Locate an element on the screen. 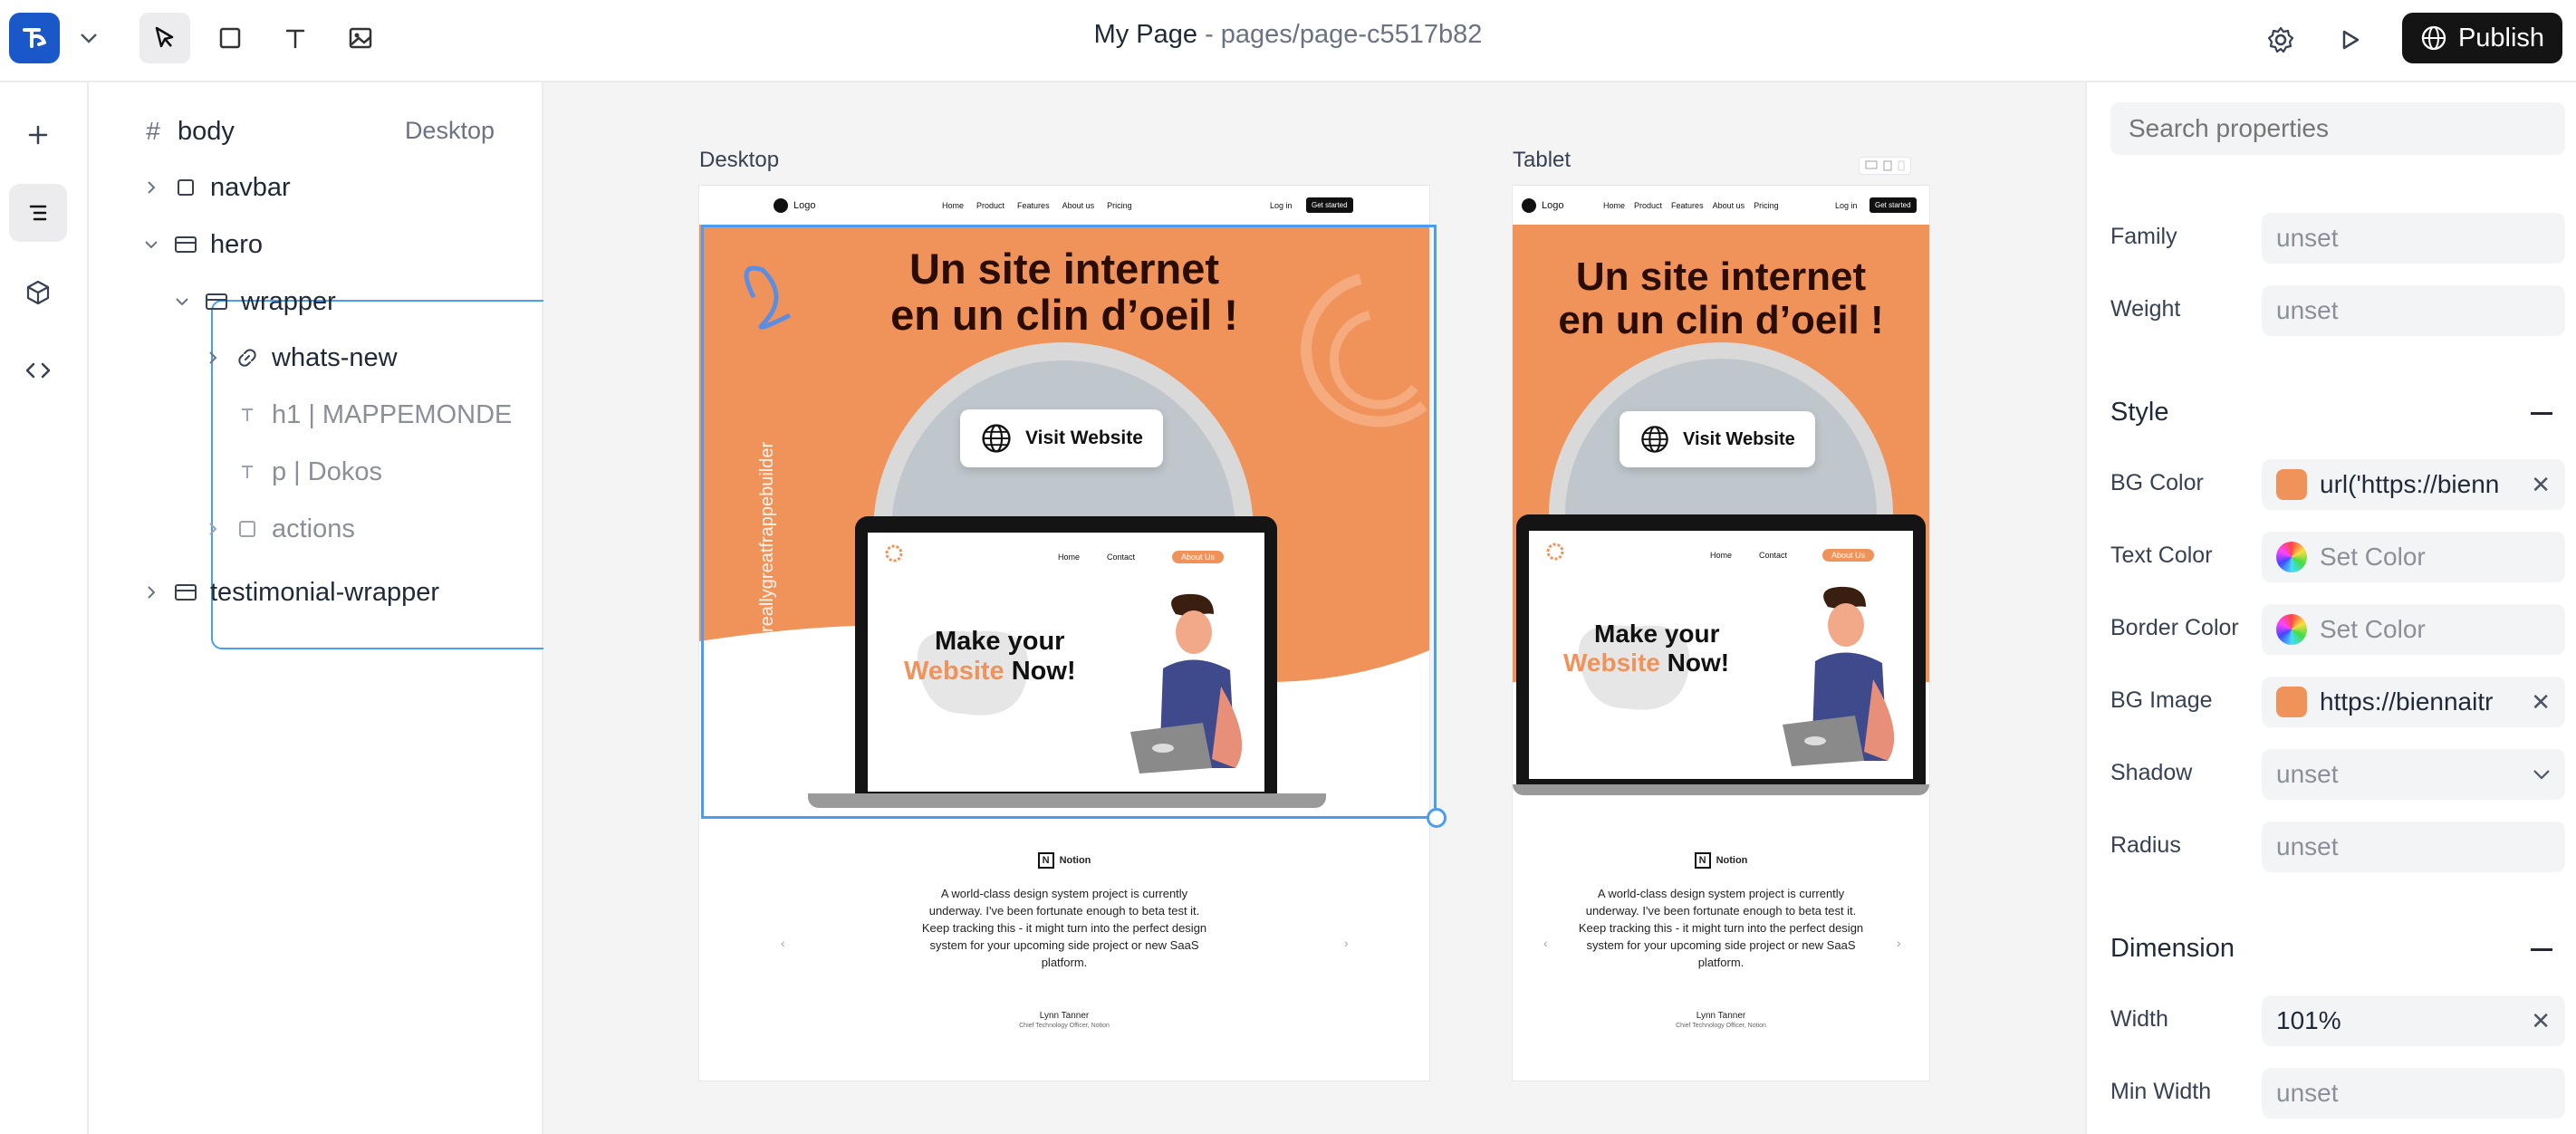 Image resolution: width=2576 pixels, height=1134 pixels. site-login: Log in is located at coordinates (1281, 205).